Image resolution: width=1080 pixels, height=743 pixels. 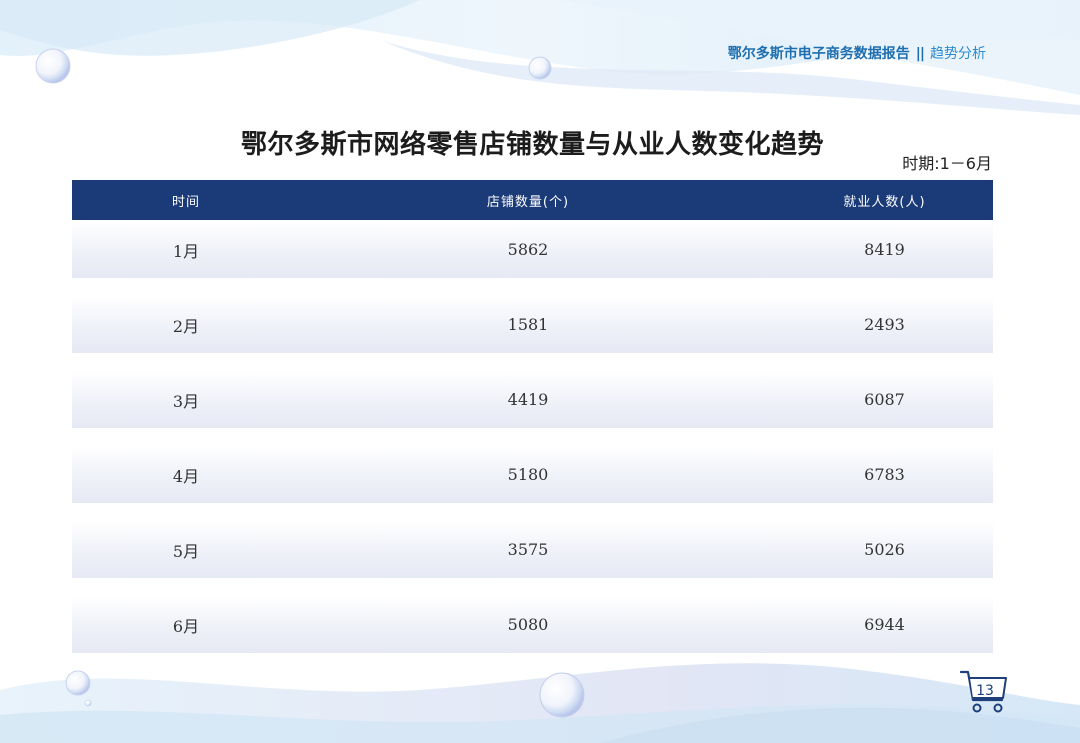 What do you see at coordinates (186, 626) in the screenshot?
I see `cell-month: 6月` at bounding box center [186, 626].